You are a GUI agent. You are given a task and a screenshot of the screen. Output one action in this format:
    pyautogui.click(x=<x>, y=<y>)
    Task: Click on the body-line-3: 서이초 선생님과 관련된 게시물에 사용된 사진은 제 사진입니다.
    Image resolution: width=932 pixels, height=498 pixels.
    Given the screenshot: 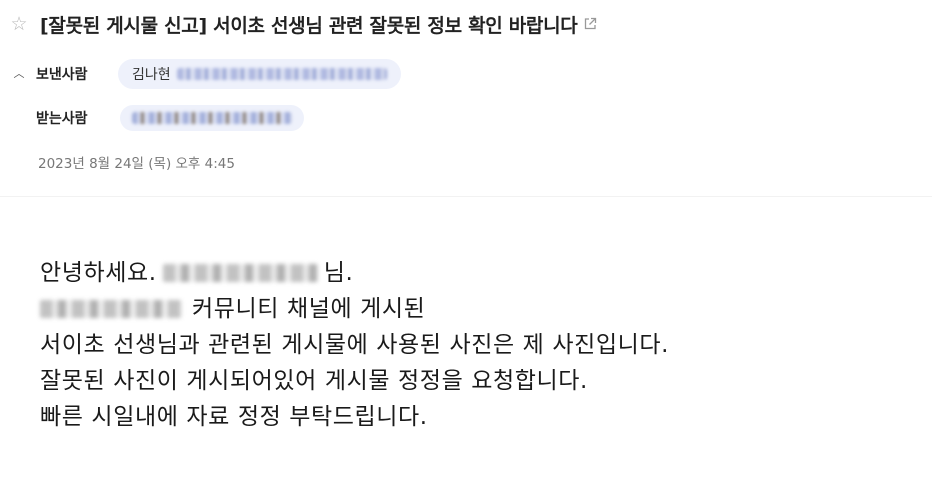 What is the action you would take?
    pyautogui.click(x=355, y=345)
    